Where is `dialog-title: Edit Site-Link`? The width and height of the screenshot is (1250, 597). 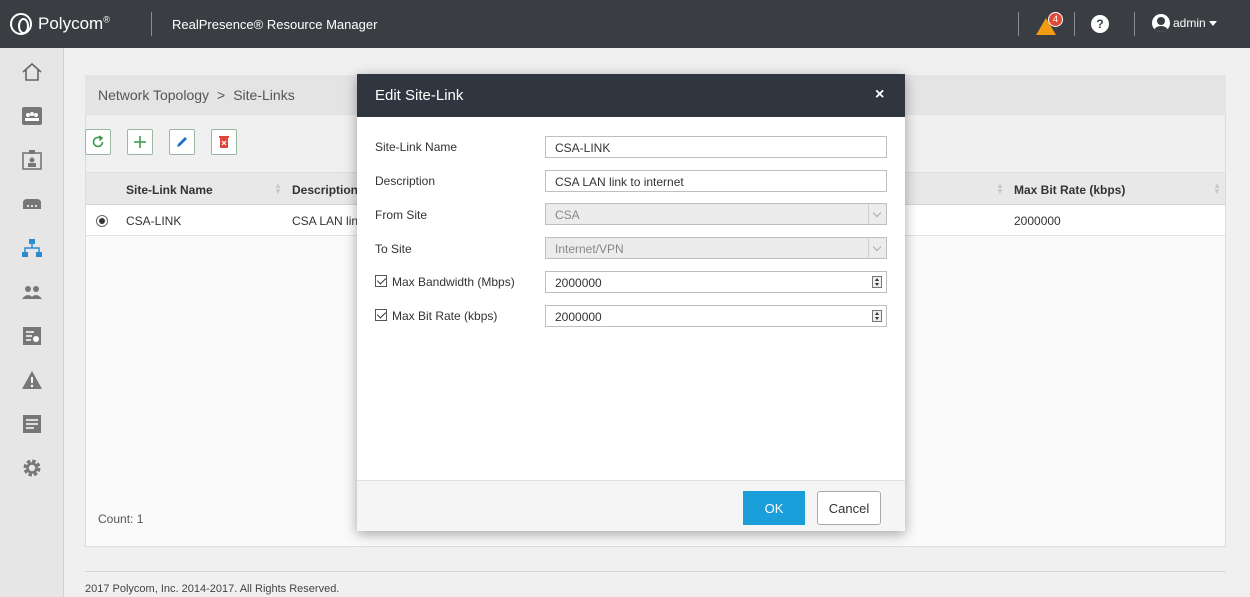 dialog-title: Edit Site-Link is located at coordinates (419, 95).